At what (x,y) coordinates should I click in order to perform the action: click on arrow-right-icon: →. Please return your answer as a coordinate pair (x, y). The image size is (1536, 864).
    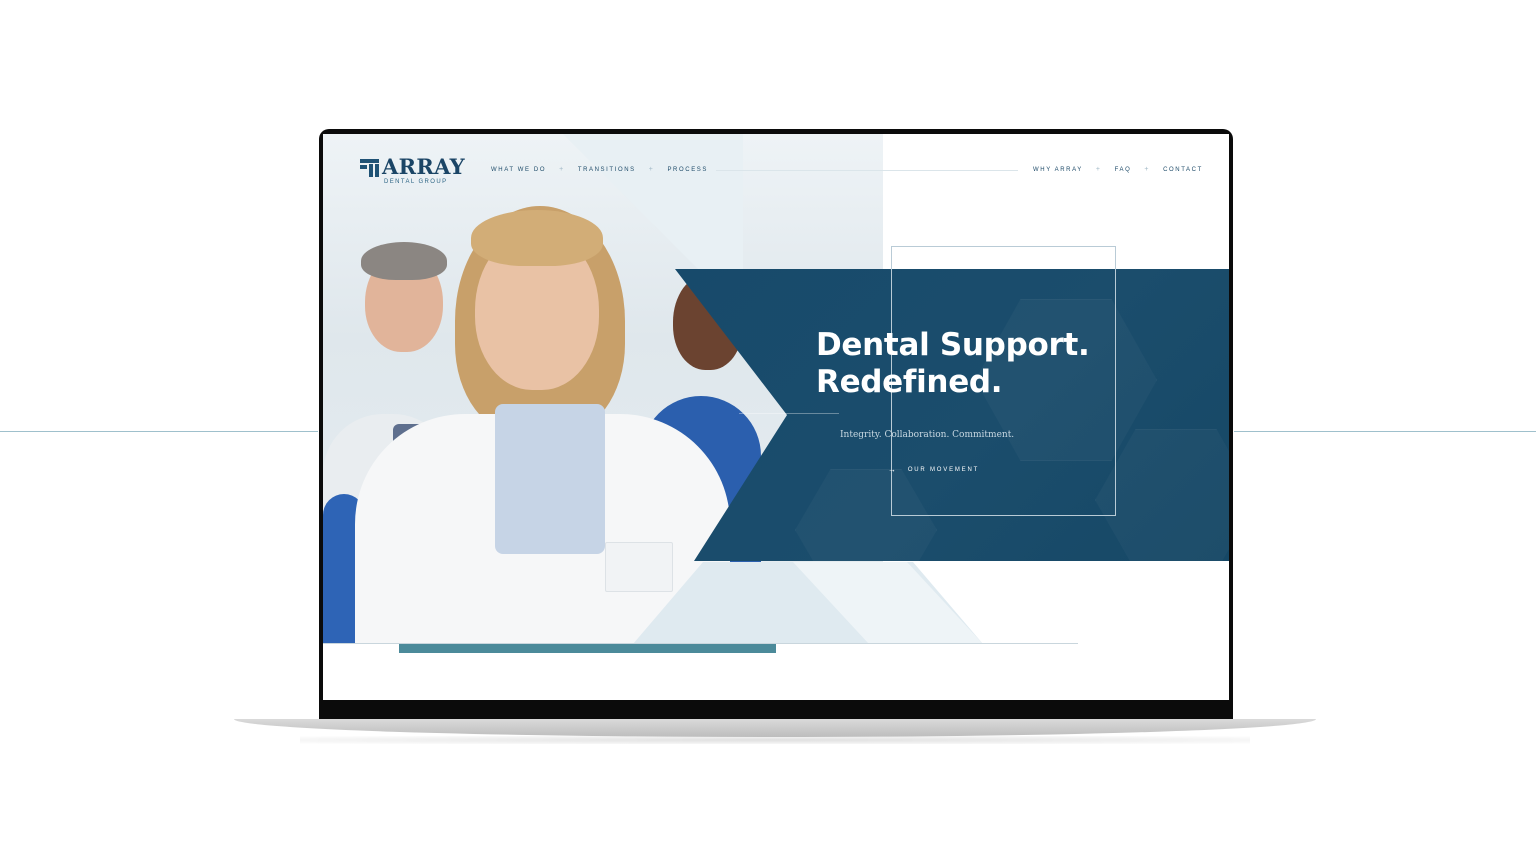
    Looking at the image, I should click on (893, 469).